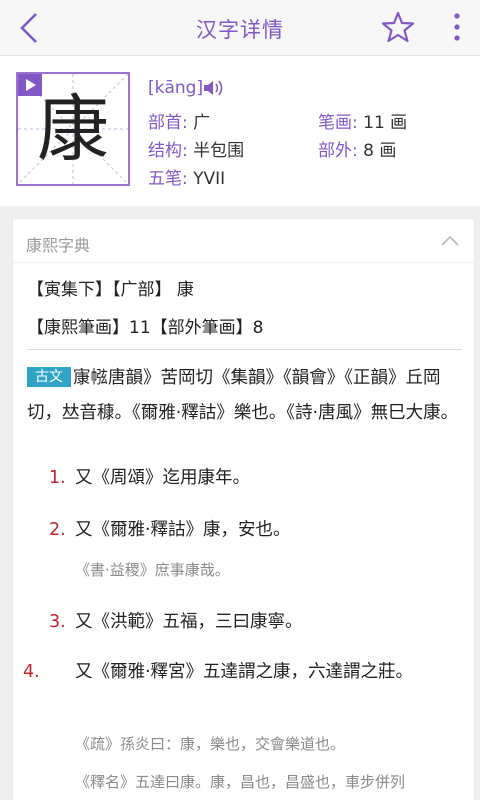  Describe the element at coordinates (110, 290) in the screenshot. I see `kangxi-volume-line: 【寅集下】【广部】 康` at that location.